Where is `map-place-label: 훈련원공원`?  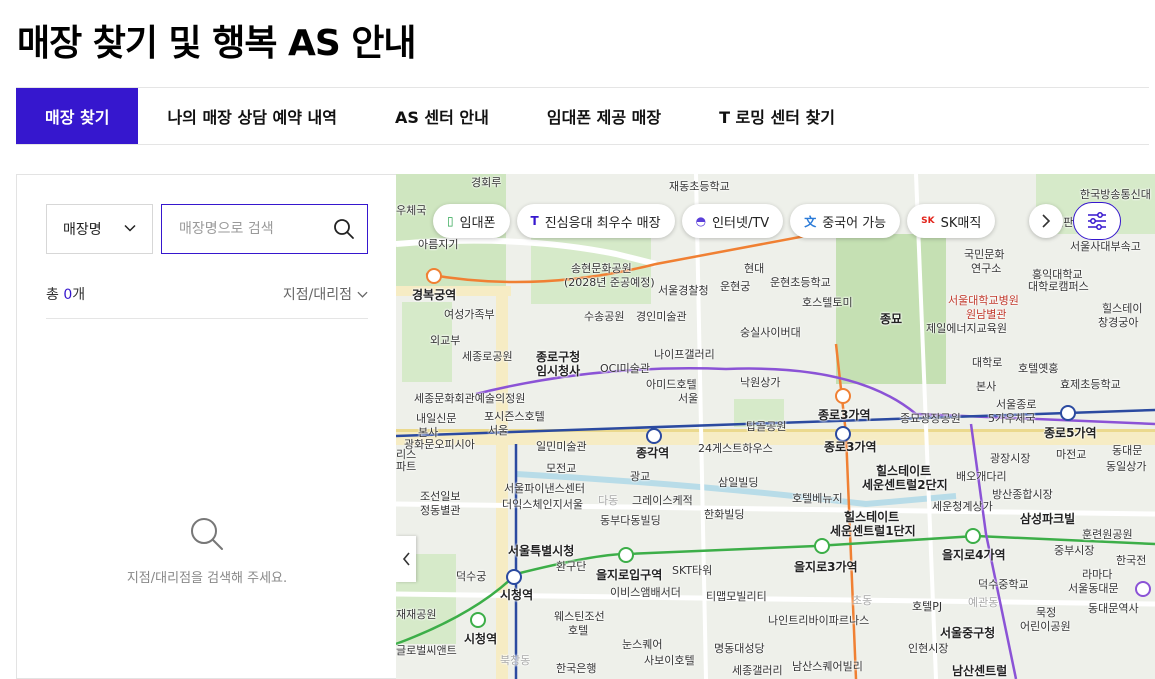
map-place-label: 훈련원공원 is located at coordinates (1107, 534).